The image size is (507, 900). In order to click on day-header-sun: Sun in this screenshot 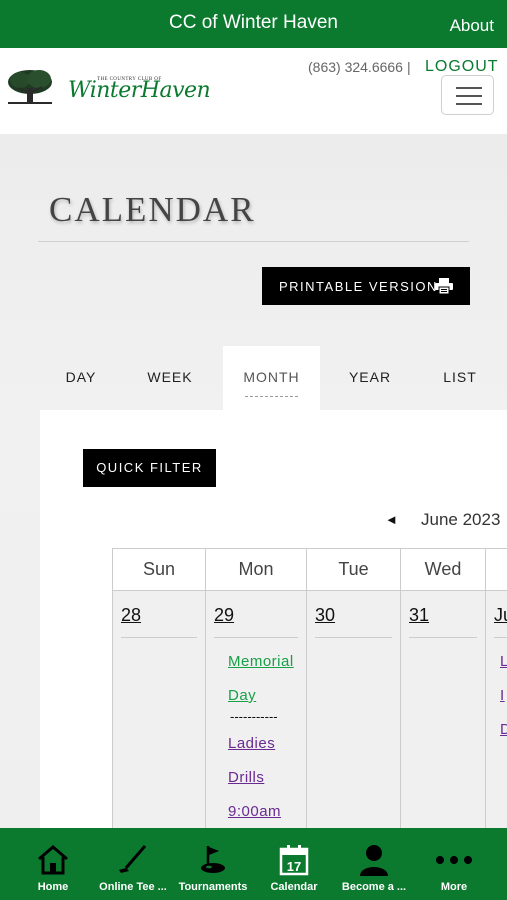, I will do `click(159, 569)`.